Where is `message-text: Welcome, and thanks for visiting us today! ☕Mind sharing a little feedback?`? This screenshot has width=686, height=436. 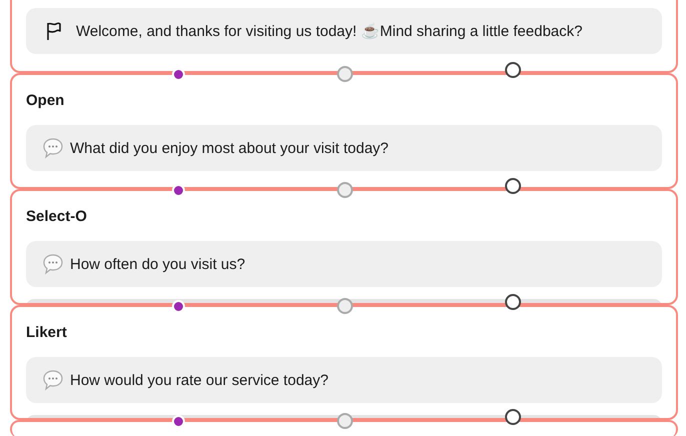
message-text: Welcome, and thanks for visiting us today! ☕Mind sharing a little feedback? is located at coordinates (329, 31).